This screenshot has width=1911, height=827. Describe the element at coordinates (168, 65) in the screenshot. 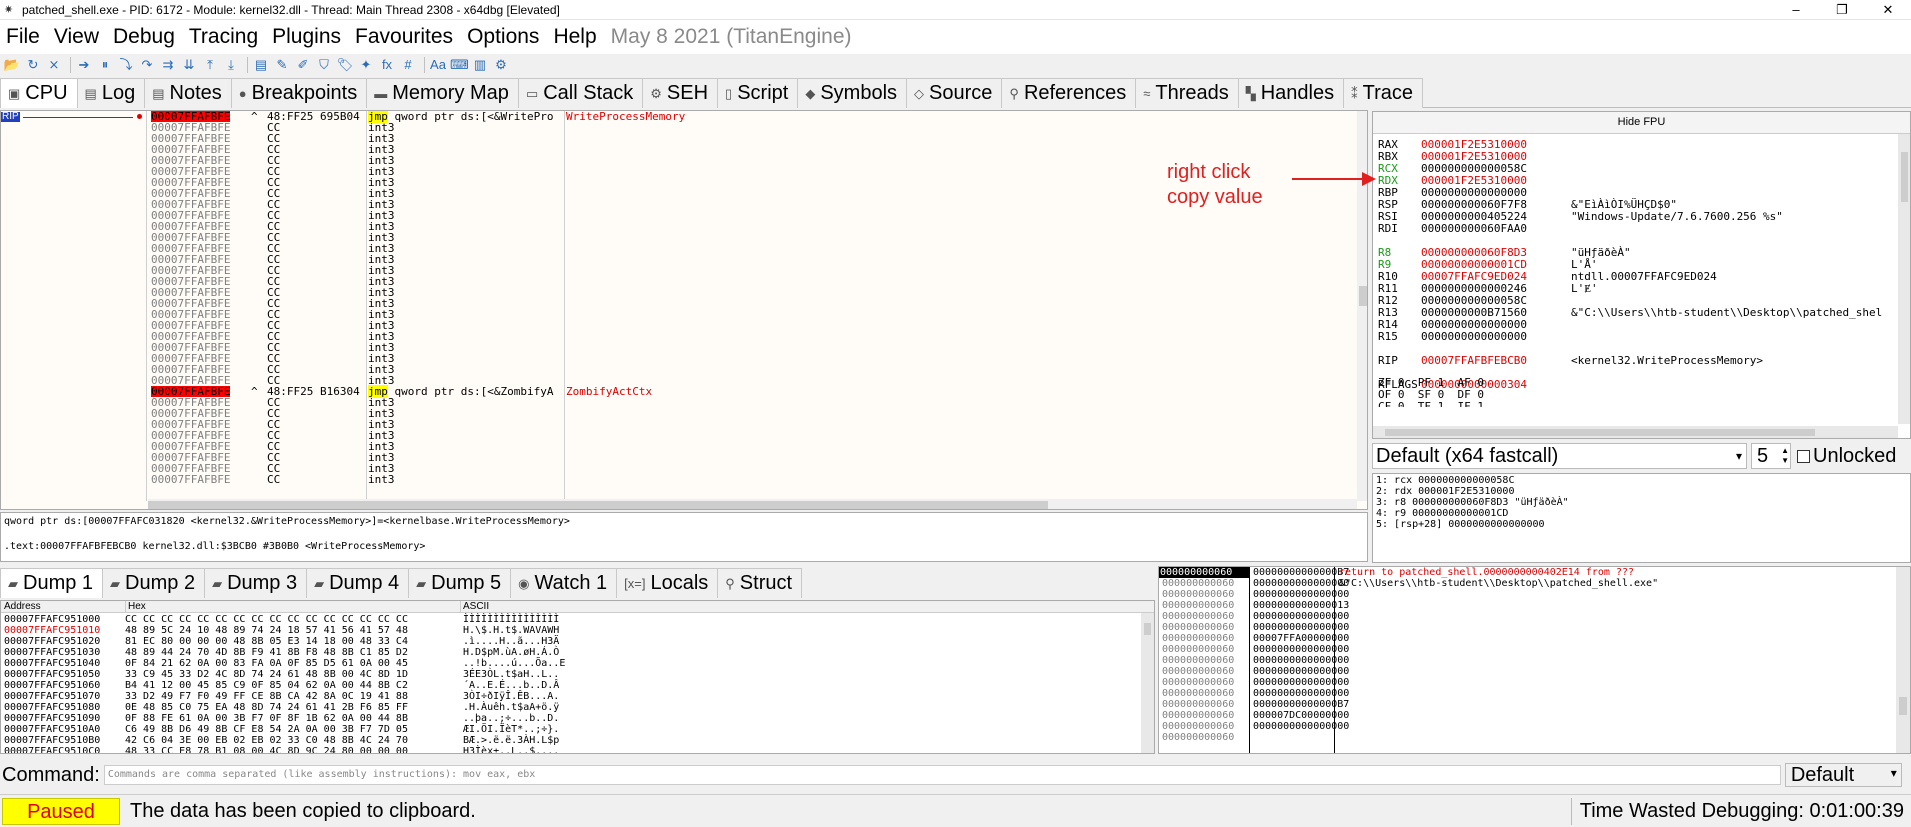

I see `trace-into-icon: ⇉` at that location.